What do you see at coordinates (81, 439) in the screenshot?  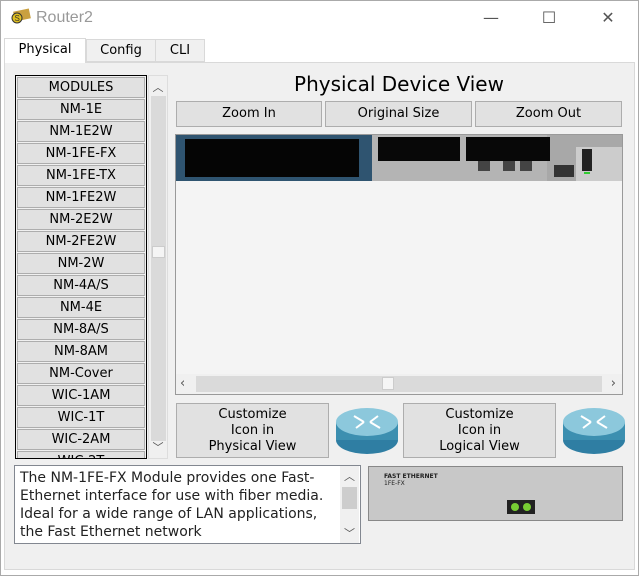 I see `module-item: WIC-2AM` at bounding box center [81, 439].